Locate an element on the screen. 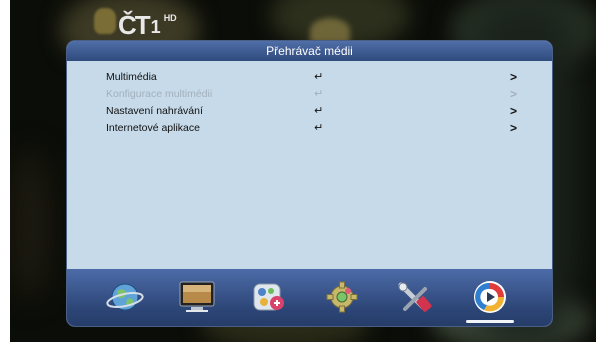  hd-badge: HD is located at coordinates (170, 18).